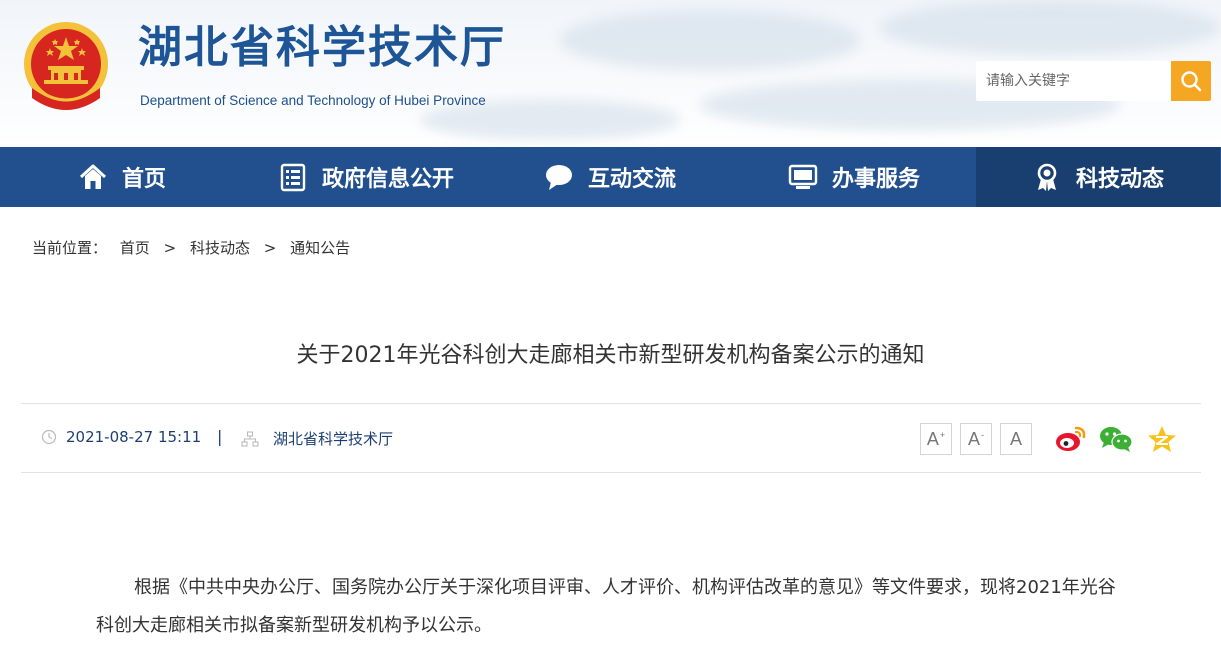  Describe the element at coordinates (1073, 81) in the screenshot. I see `search-input` at that location.